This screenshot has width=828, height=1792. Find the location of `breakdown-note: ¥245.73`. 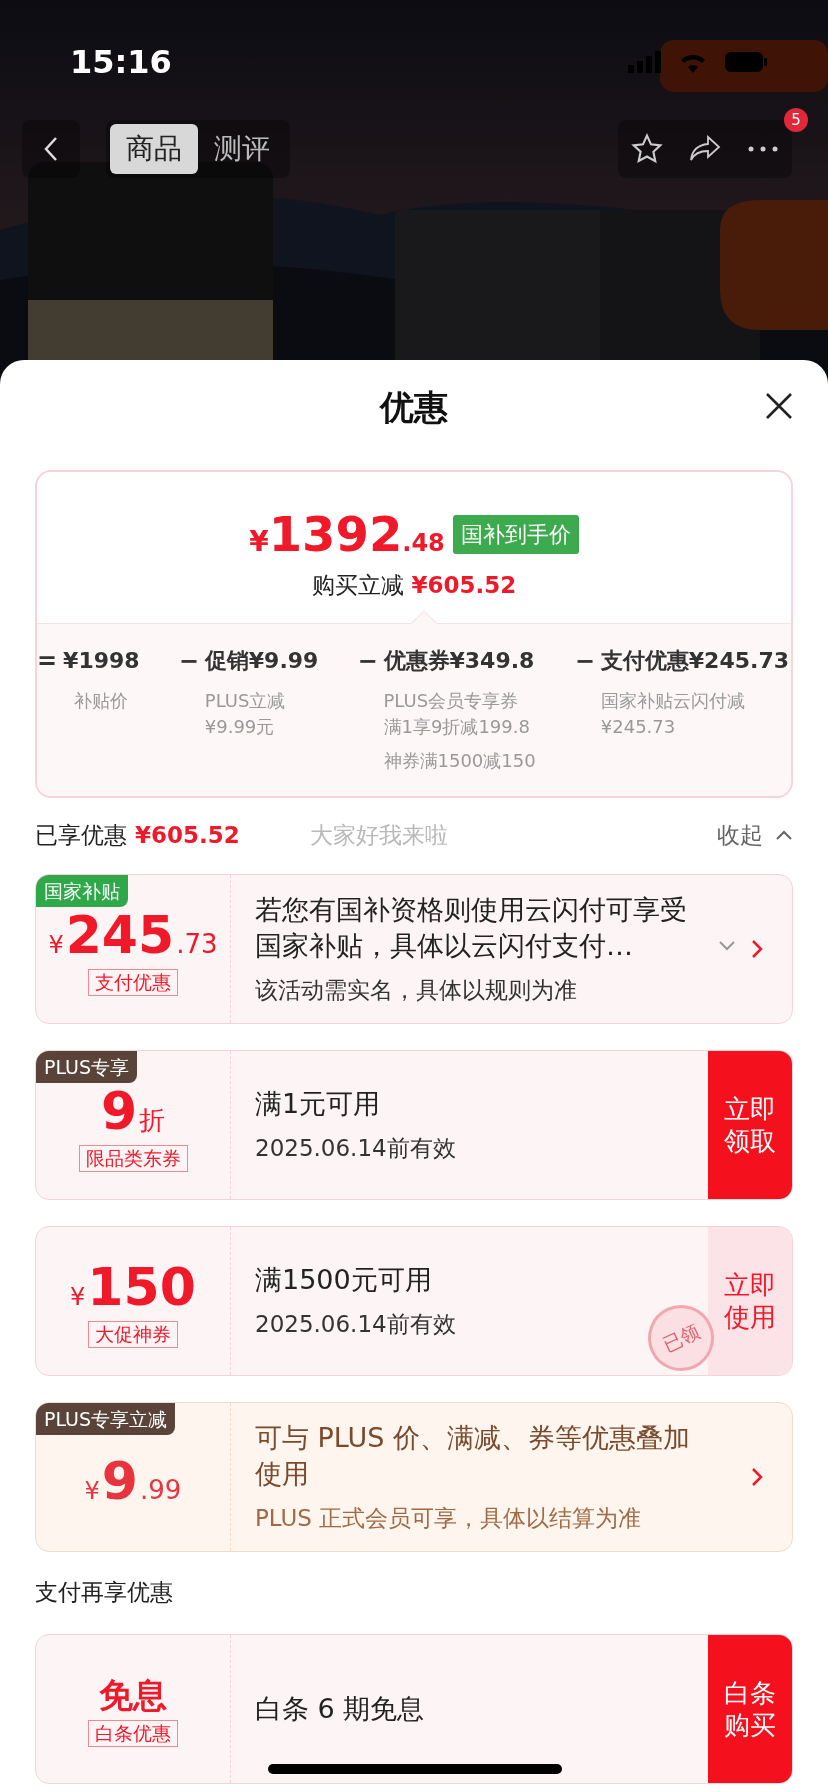

breakdown-note: ¥245.73 is located at coordinates (638, 726).